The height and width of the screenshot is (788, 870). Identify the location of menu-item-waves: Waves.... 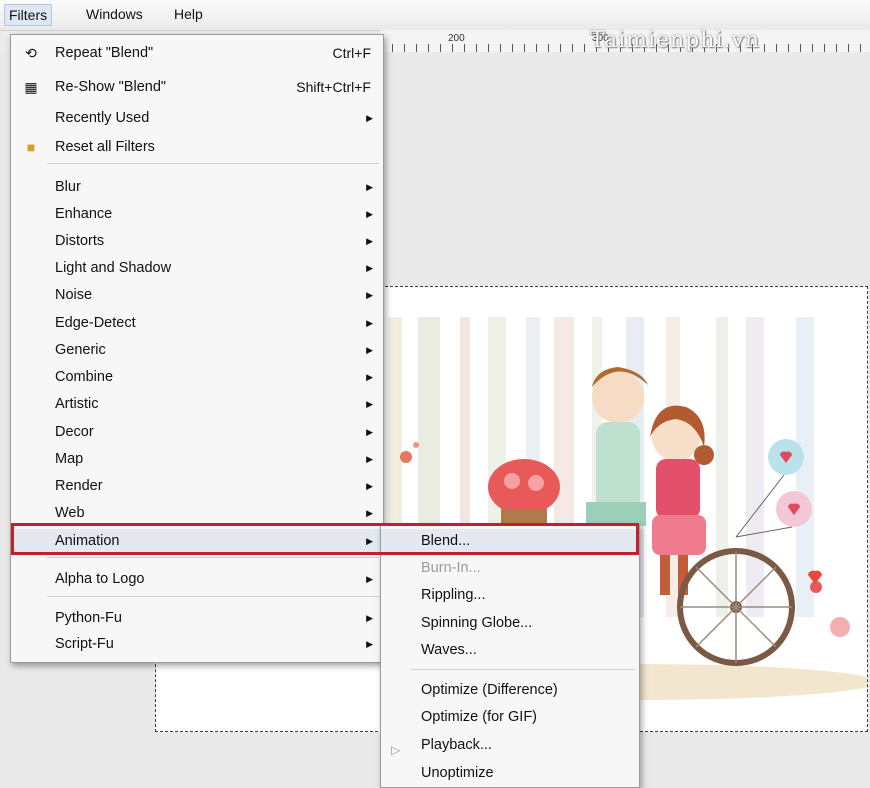
(510, 650).